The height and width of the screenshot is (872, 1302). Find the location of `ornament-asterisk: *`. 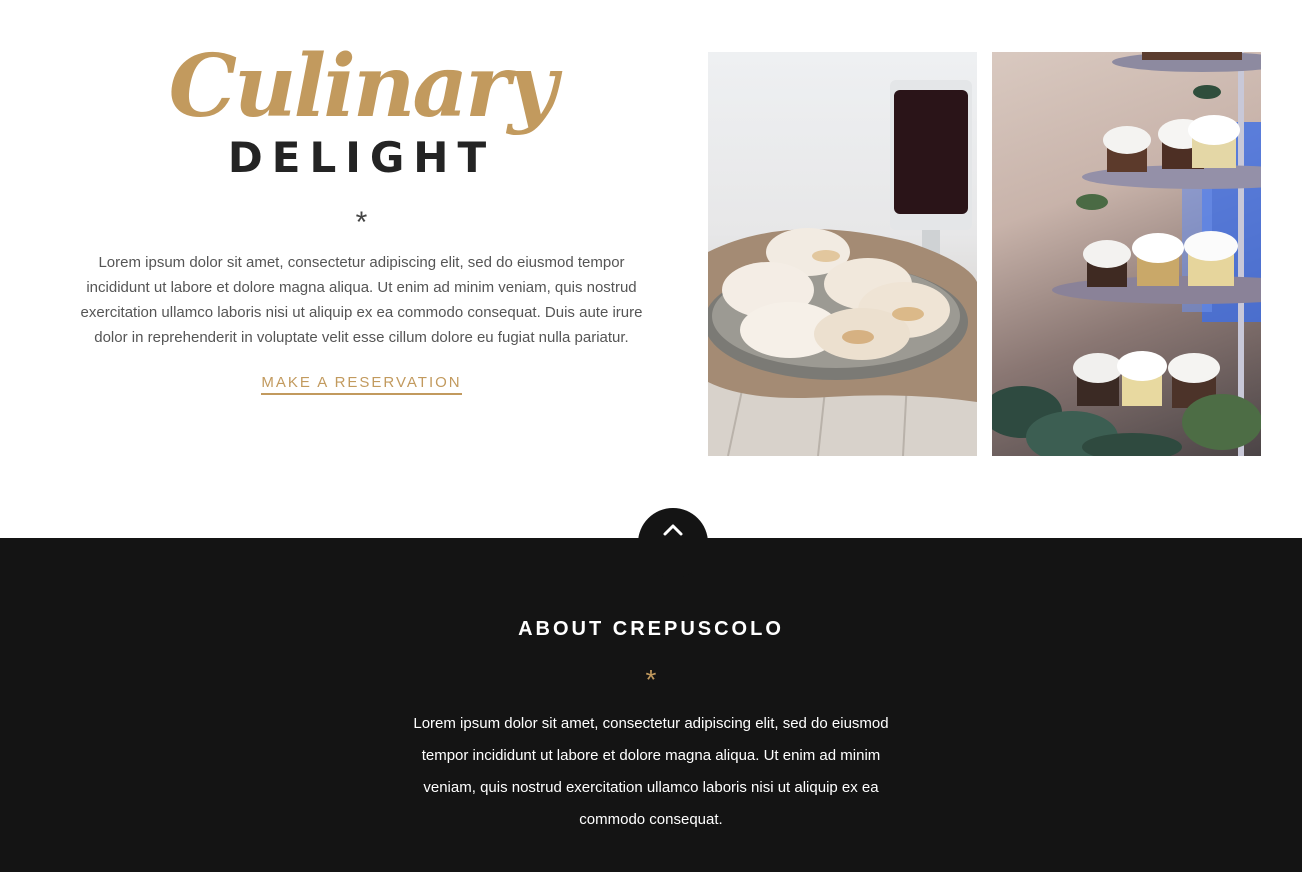

ornament-asterisk: * is located at coordinates (361, 222).